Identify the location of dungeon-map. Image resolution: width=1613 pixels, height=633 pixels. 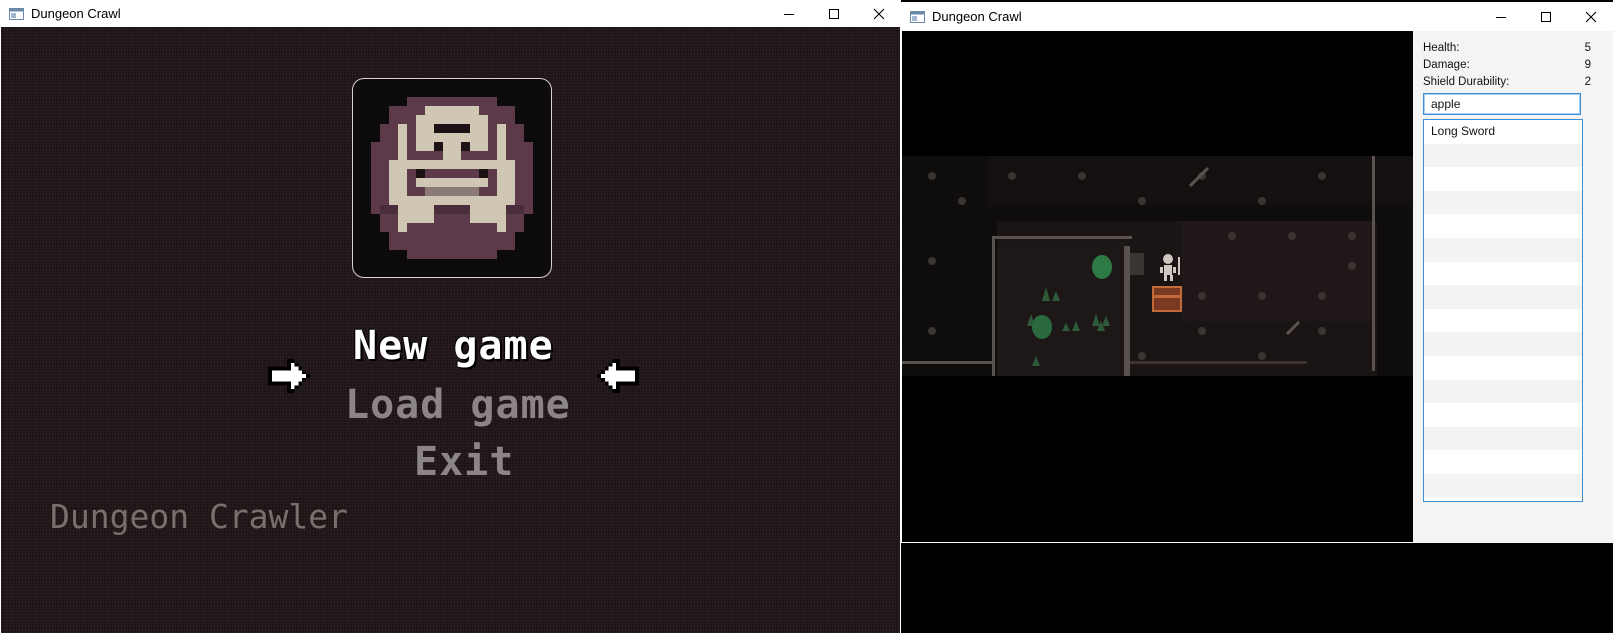
(1157, 266).